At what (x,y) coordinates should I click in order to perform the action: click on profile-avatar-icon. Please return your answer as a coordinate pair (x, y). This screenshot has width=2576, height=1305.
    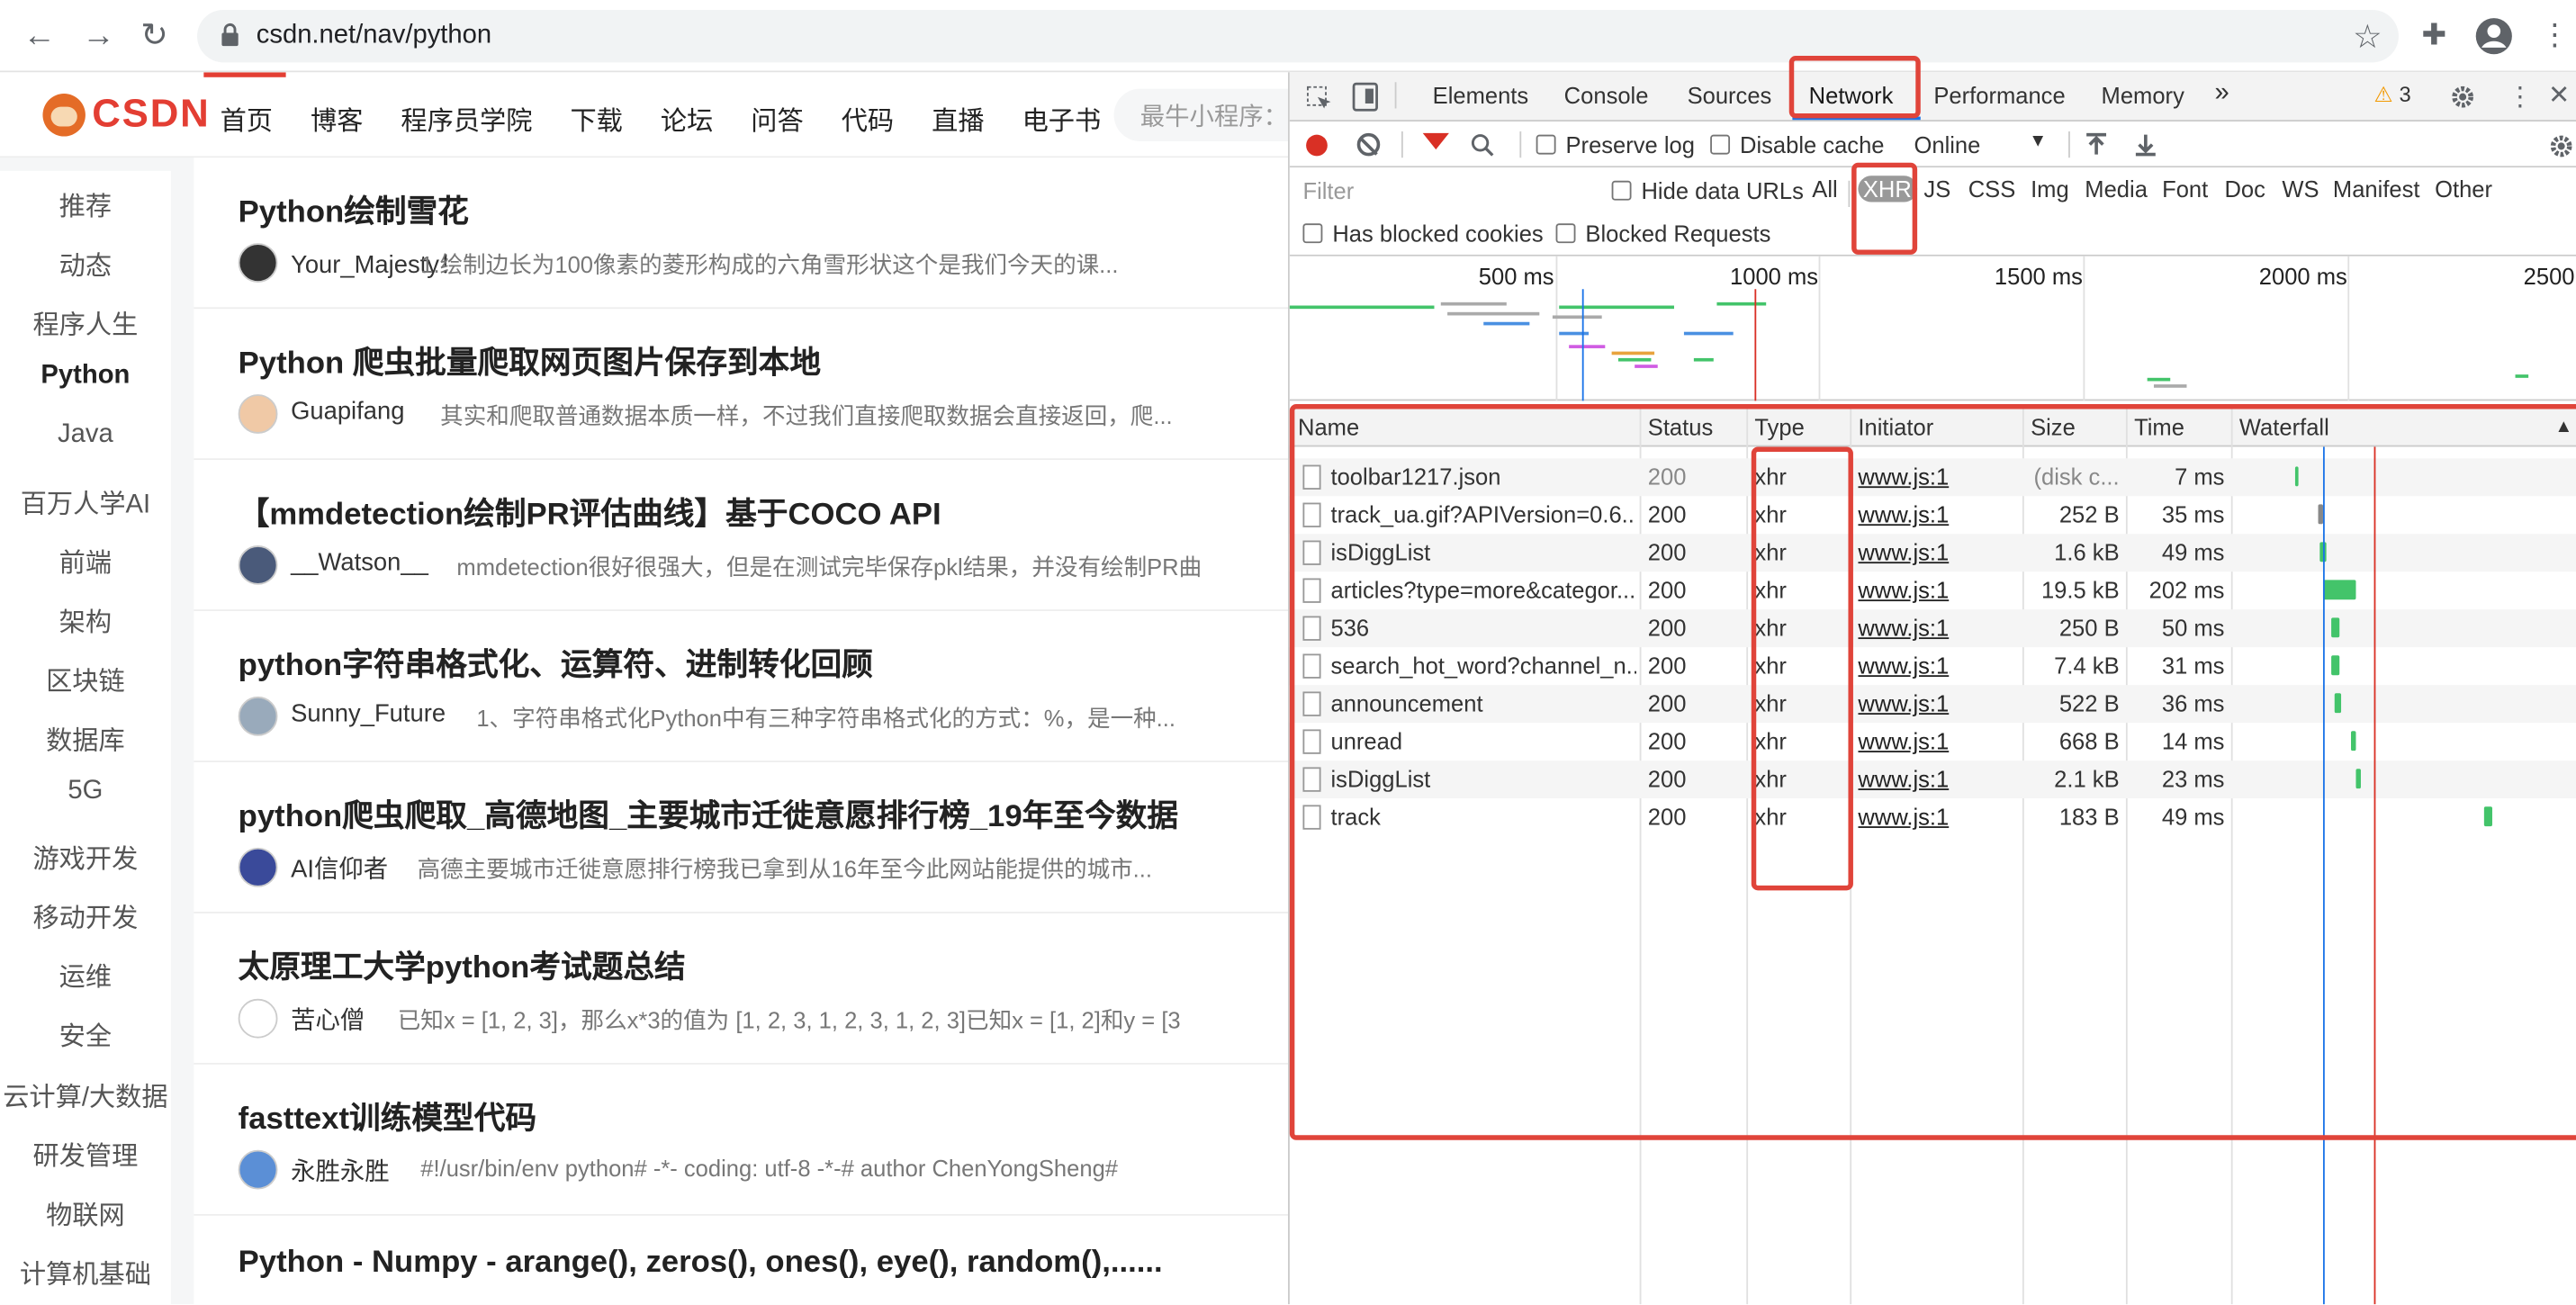
    Looking at the image, I should click on (2494, 36).